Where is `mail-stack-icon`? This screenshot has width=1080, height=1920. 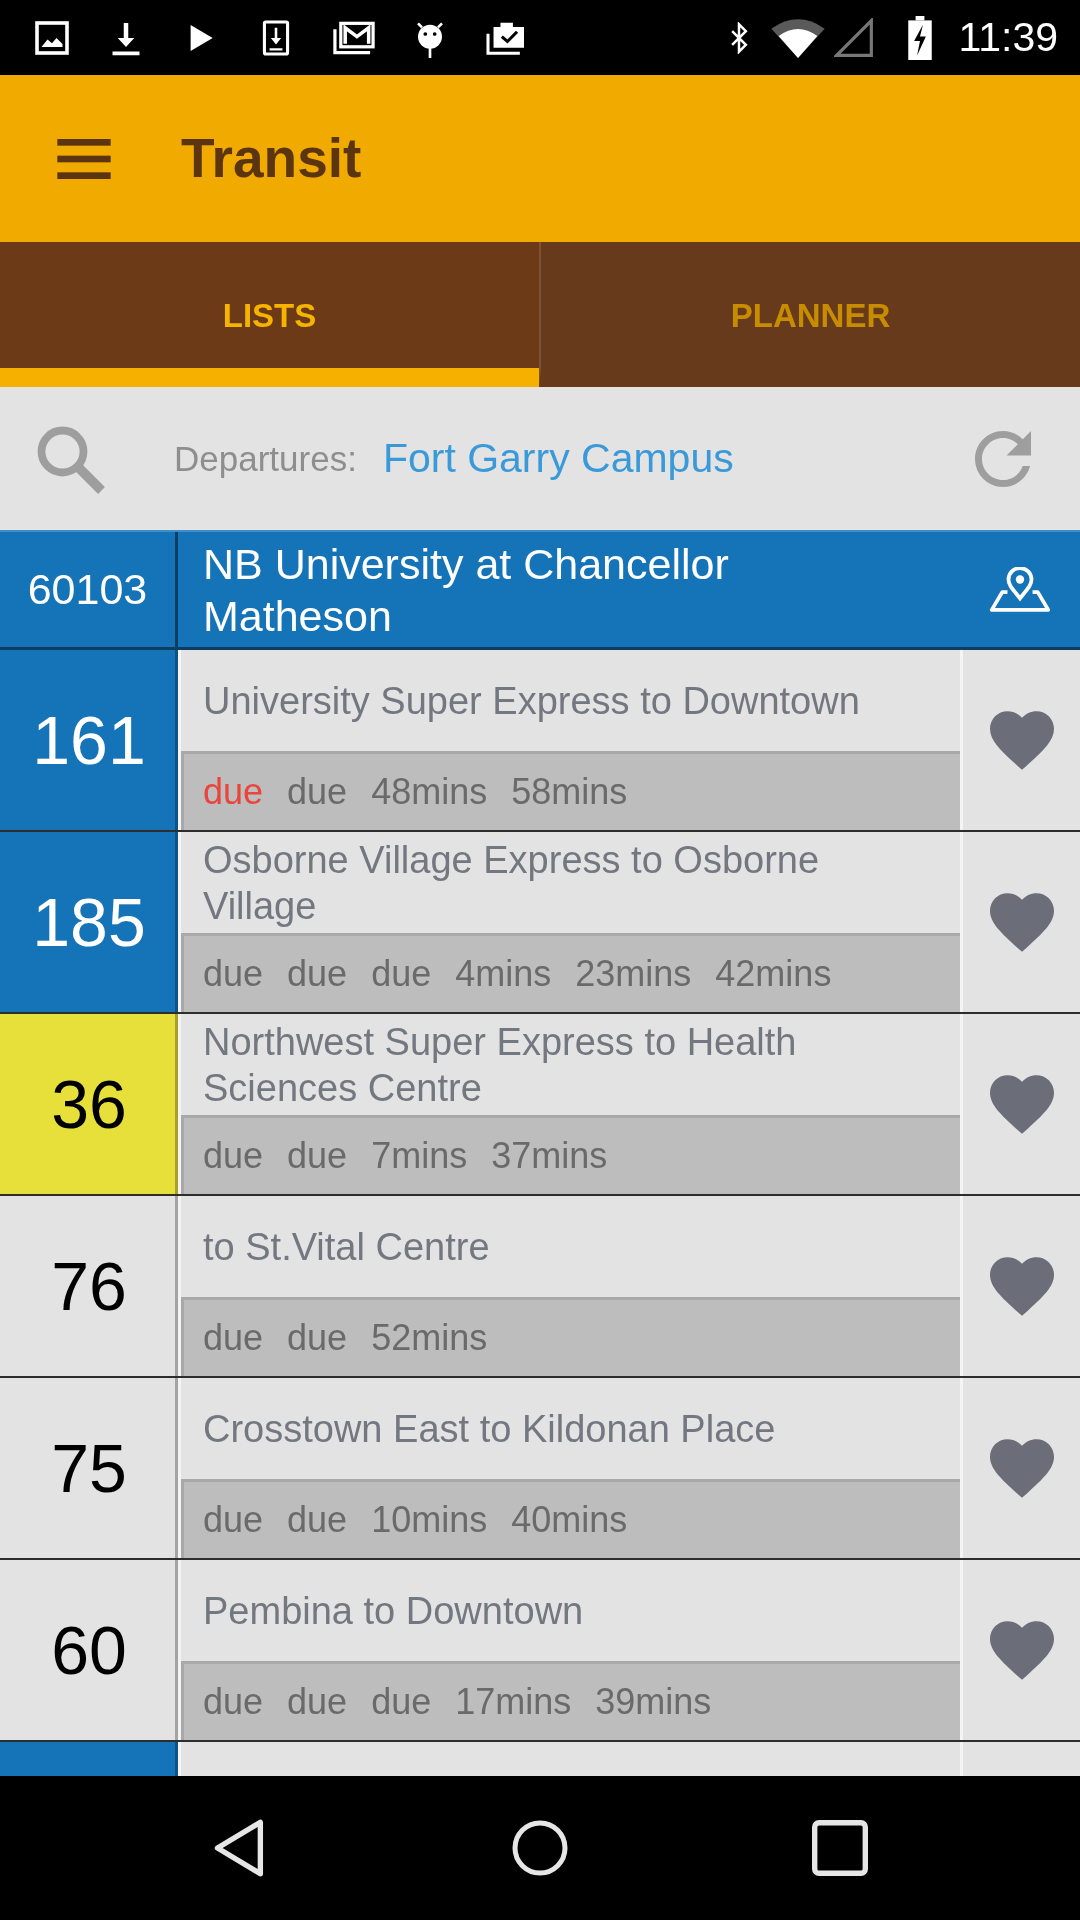
mail-stack-icon is located at coordinates (354, 37).